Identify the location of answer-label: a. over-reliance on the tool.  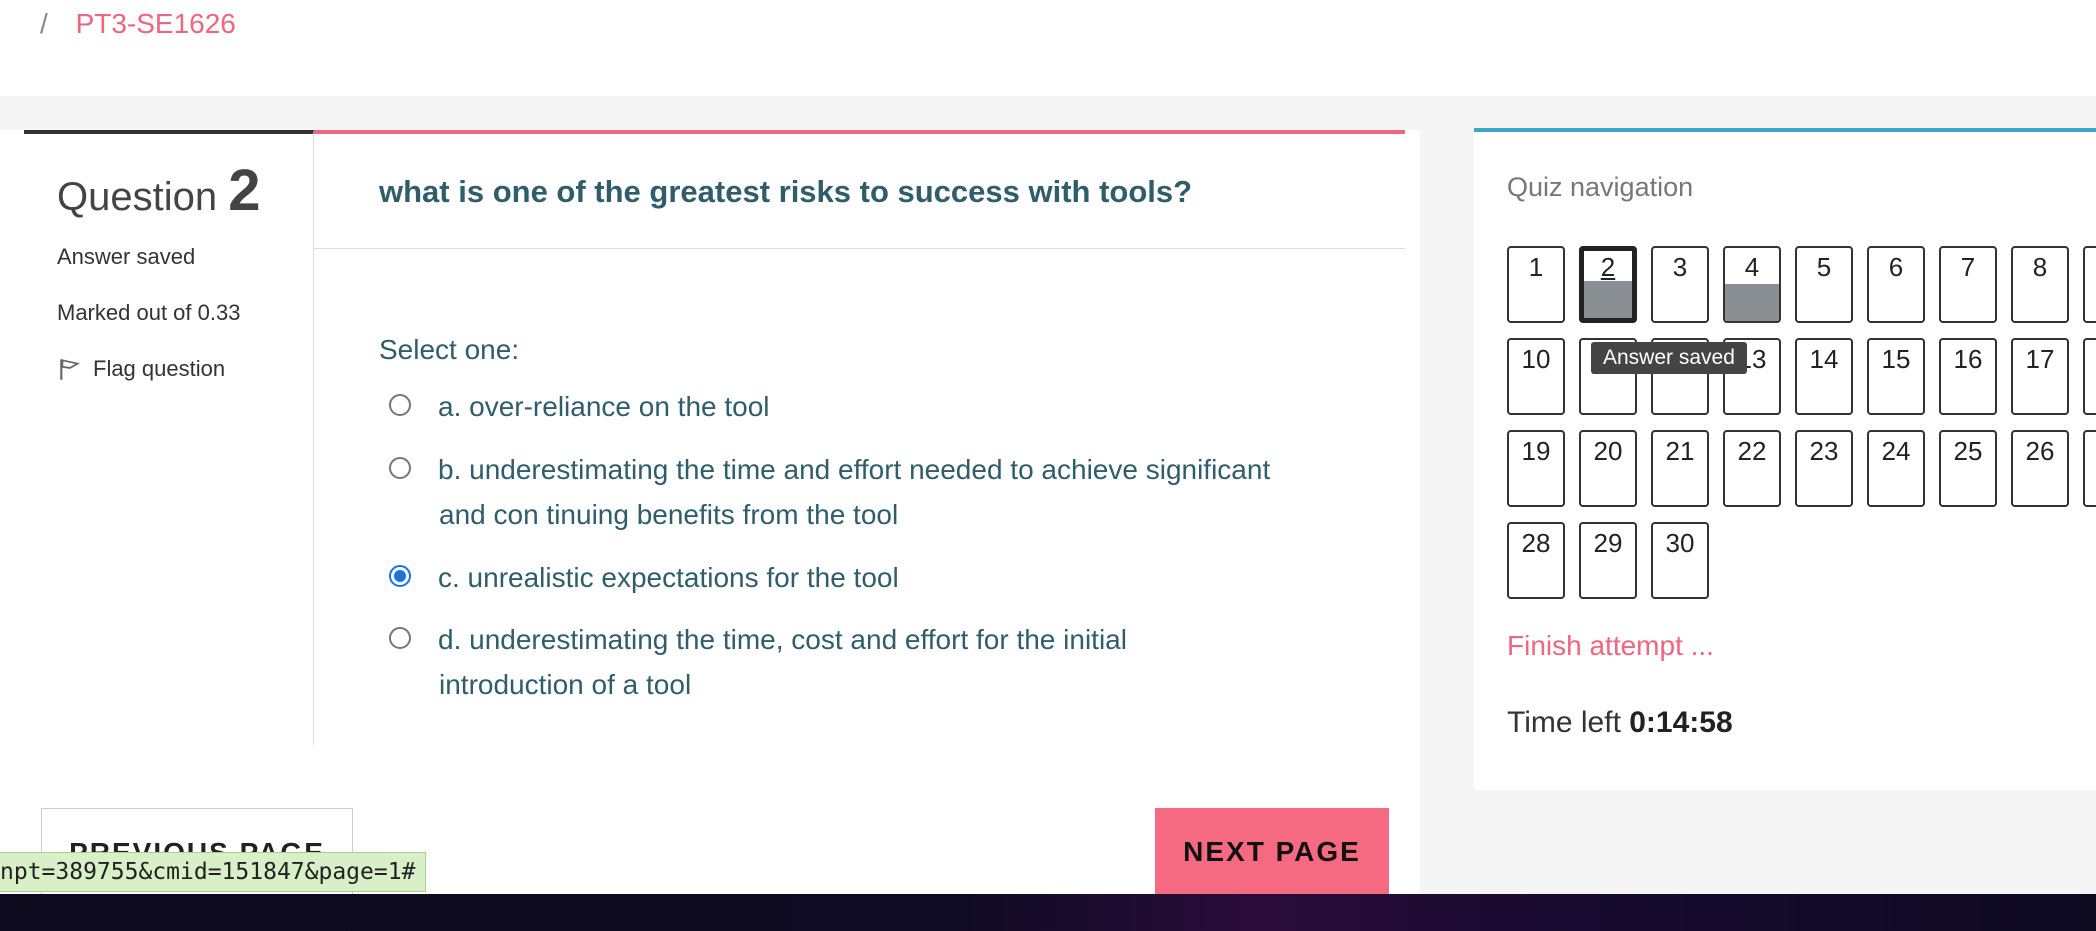
(878, 406).